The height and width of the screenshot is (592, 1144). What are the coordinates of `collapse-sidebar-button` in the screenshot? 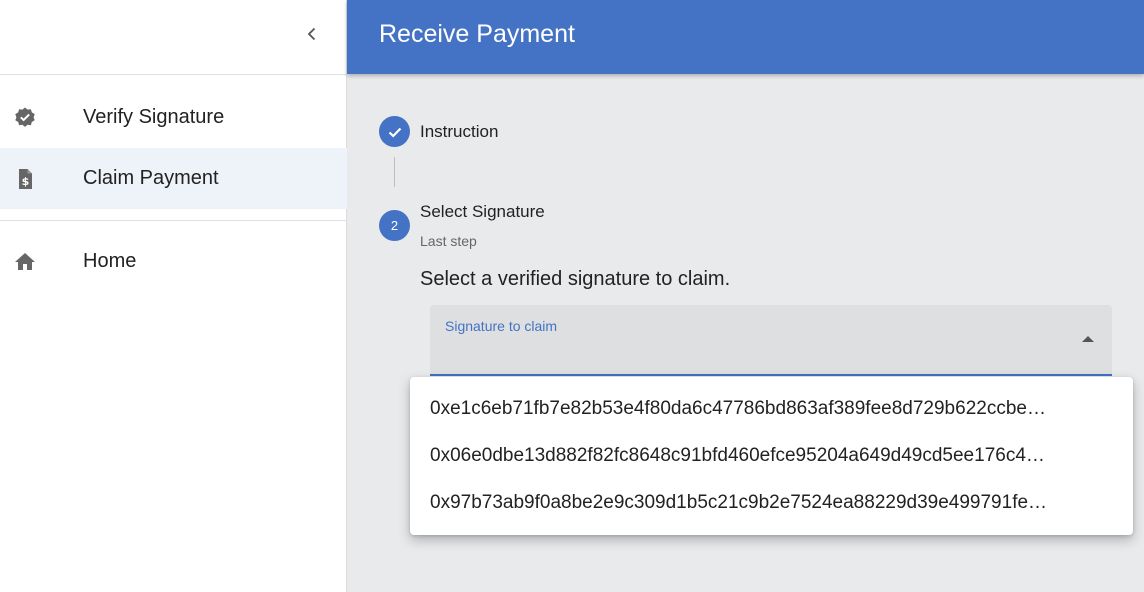 It's located at (312, 34).